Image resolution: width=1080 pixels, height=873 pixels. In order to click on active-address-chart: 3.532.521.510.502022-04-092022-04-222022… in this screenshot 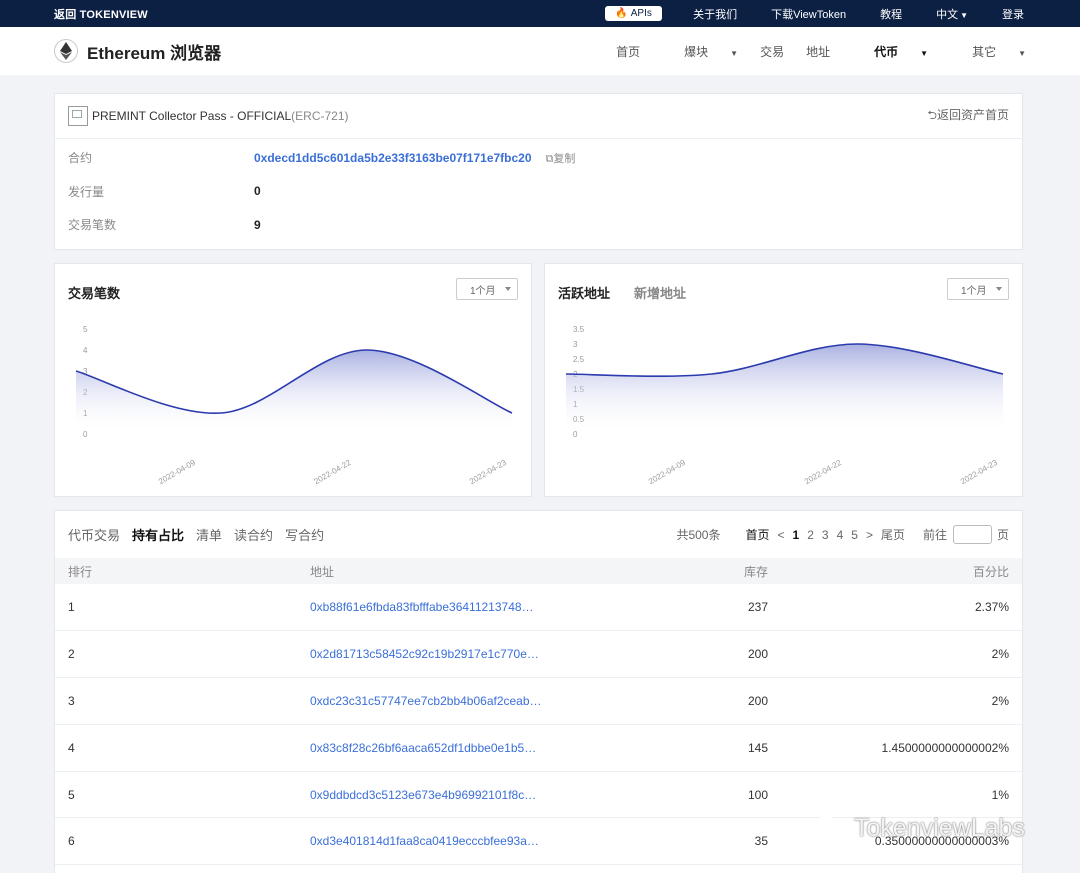, I will do `click(784, 406)`.